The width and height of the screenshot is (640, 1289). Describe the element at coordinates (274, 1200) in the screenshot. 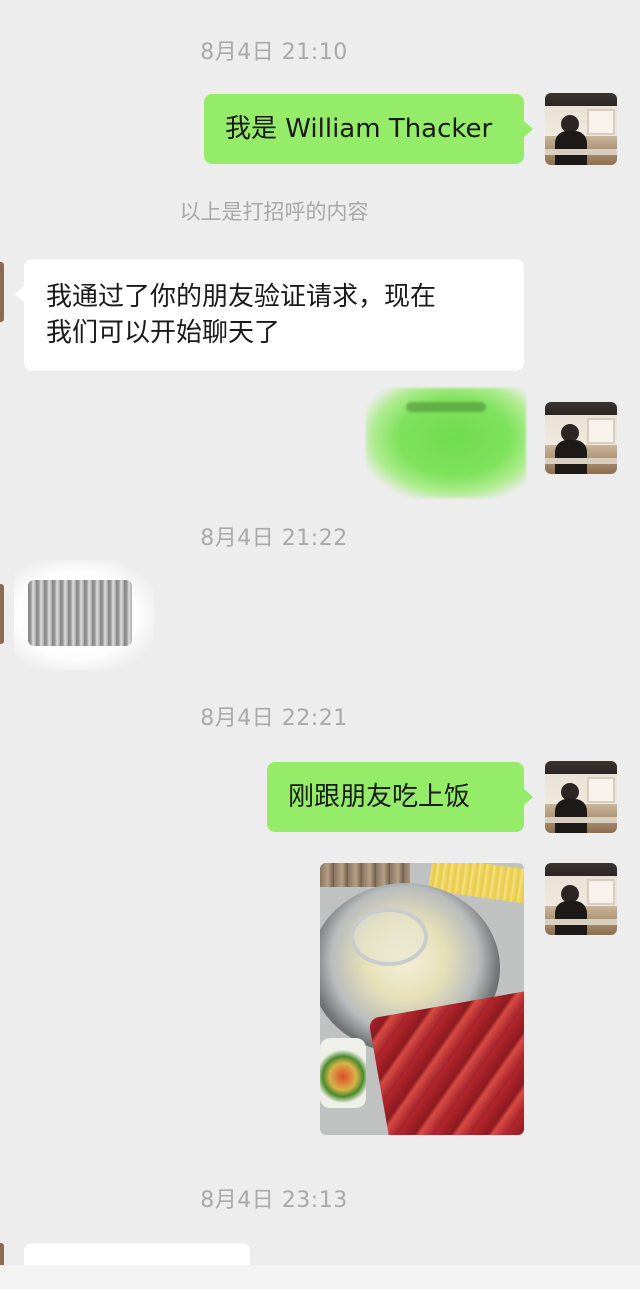

I see `timestamp: 8月4日 23:13` at that location.